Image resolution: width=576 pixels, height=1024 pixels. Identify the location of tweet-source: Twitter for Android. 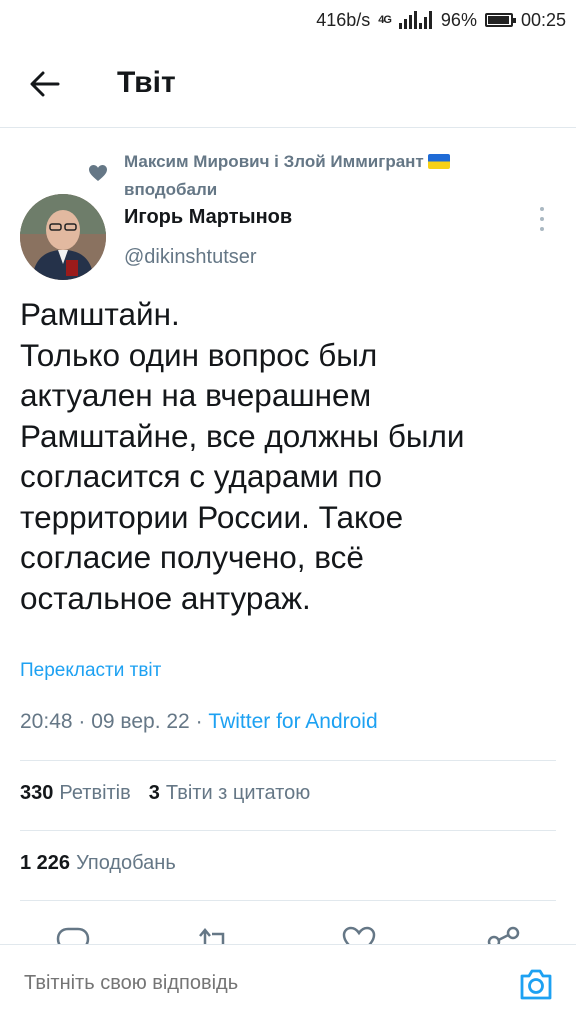
(292, 721).